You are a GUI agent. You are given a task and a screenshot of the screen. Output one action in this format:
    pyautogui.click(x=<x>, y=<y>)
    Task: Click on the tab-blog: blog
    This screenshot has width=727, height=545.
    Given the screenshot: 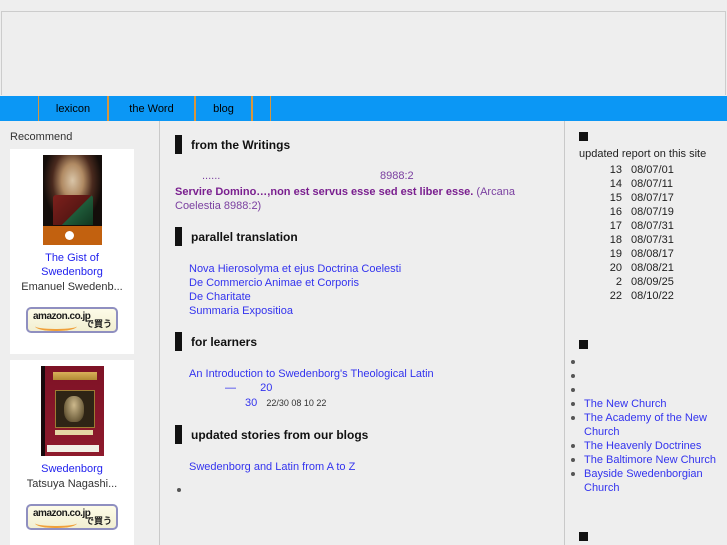 What is the action you would take?
    pyautogui.click(x=223, y=108)
    